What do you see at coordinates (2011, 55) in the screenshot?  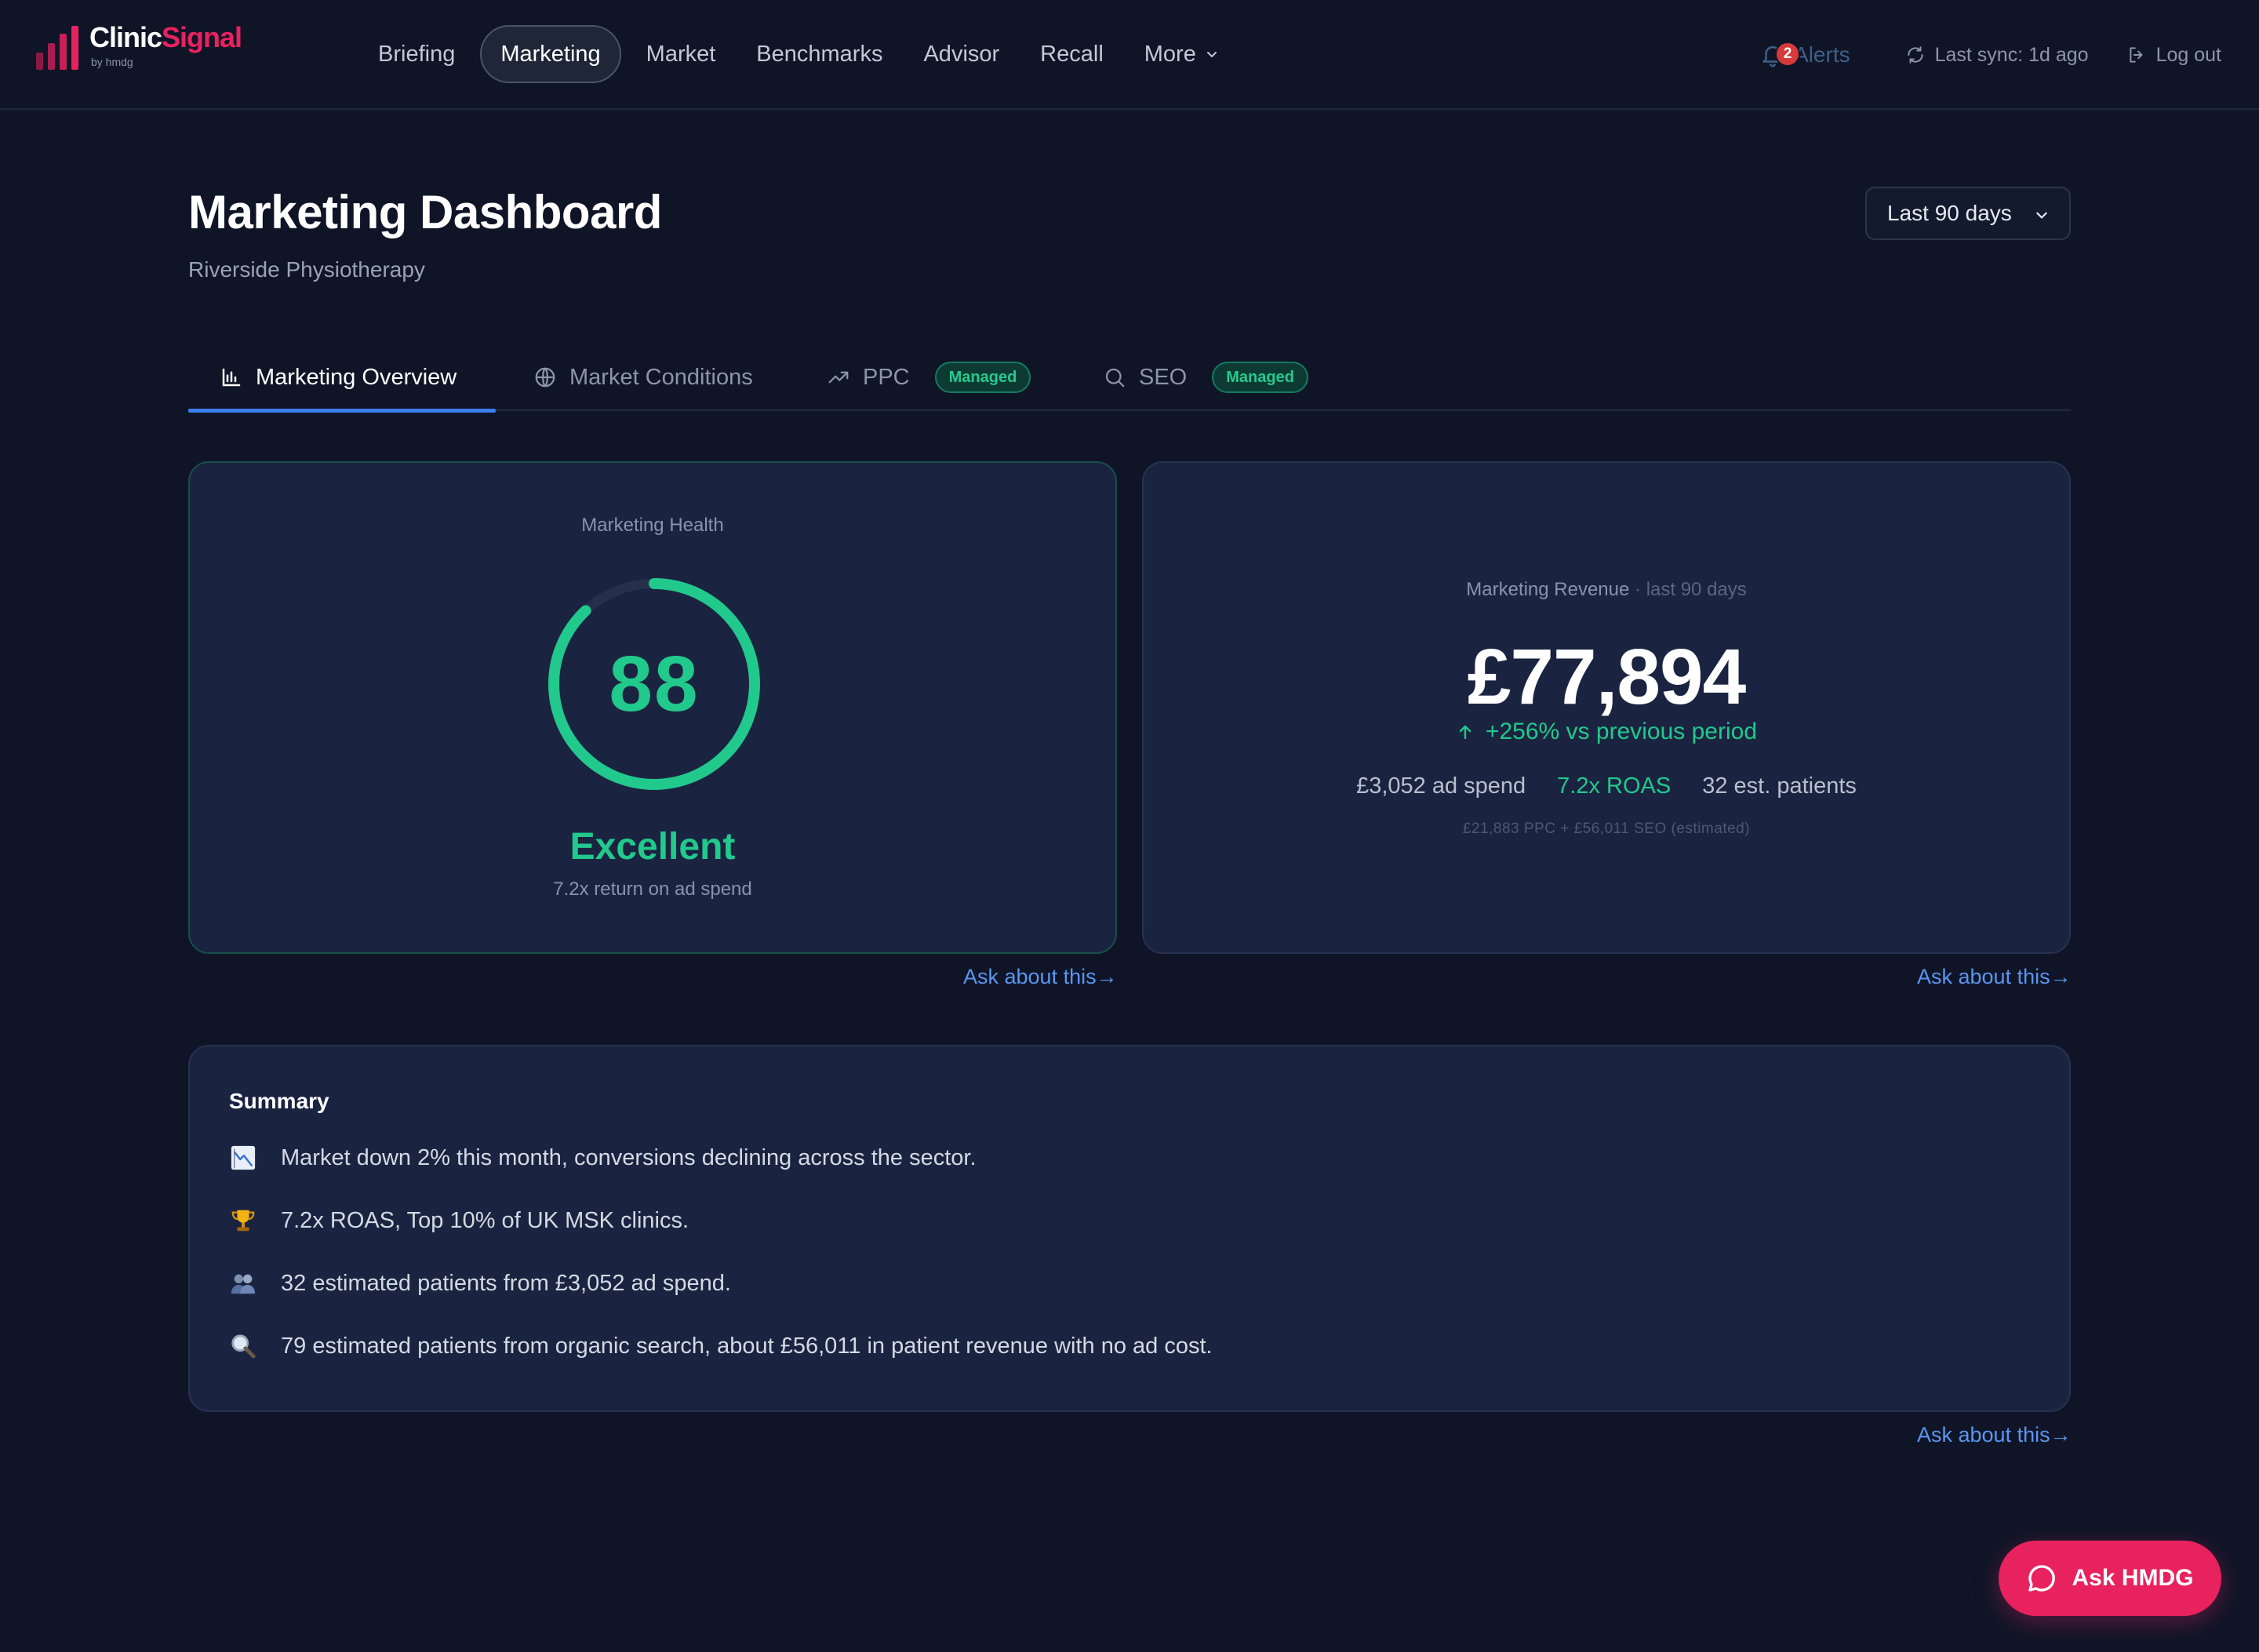 I see `sync-label: Last sync: 1d ago` at bounding box center [2011, 55].